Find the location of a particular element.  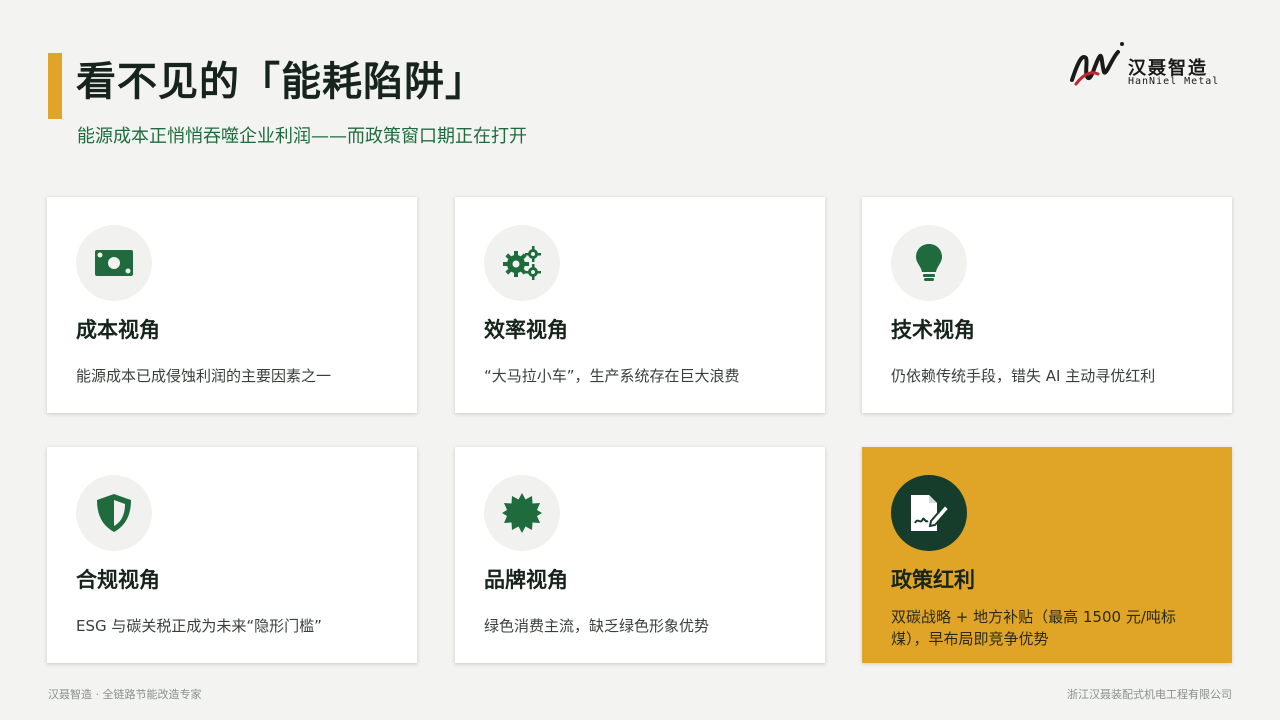

gears-icon is located at coordinates (522, 263).